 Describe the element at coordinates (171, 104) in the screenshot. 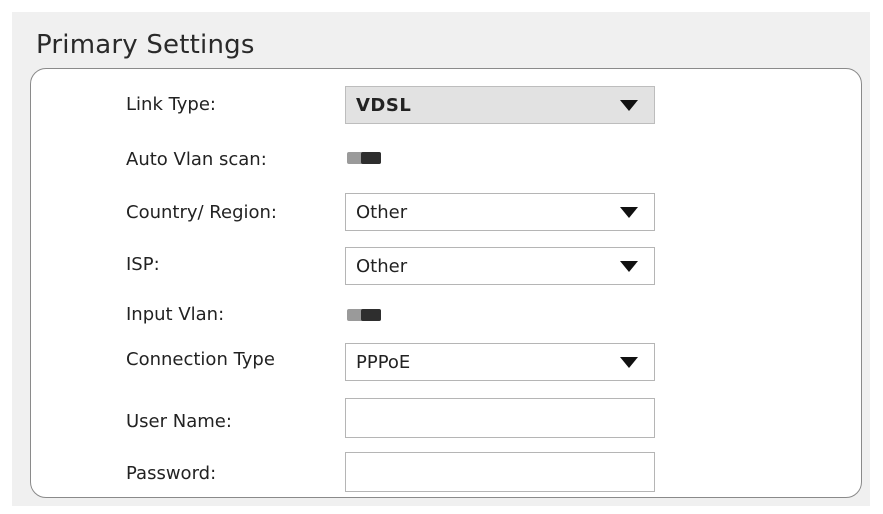

I see `link-type-label: Link Type:` at that location.